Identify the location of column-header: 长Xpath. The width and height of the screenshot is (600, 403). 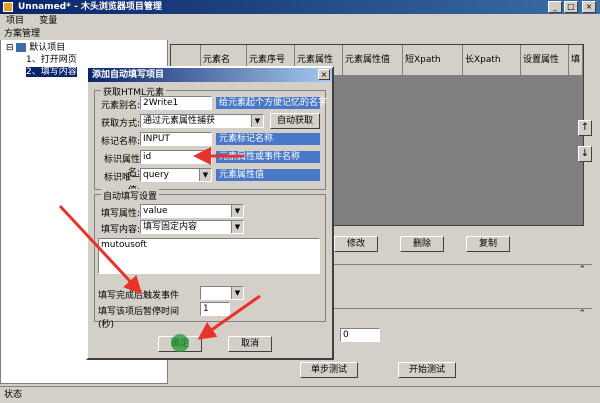
(492, 60).